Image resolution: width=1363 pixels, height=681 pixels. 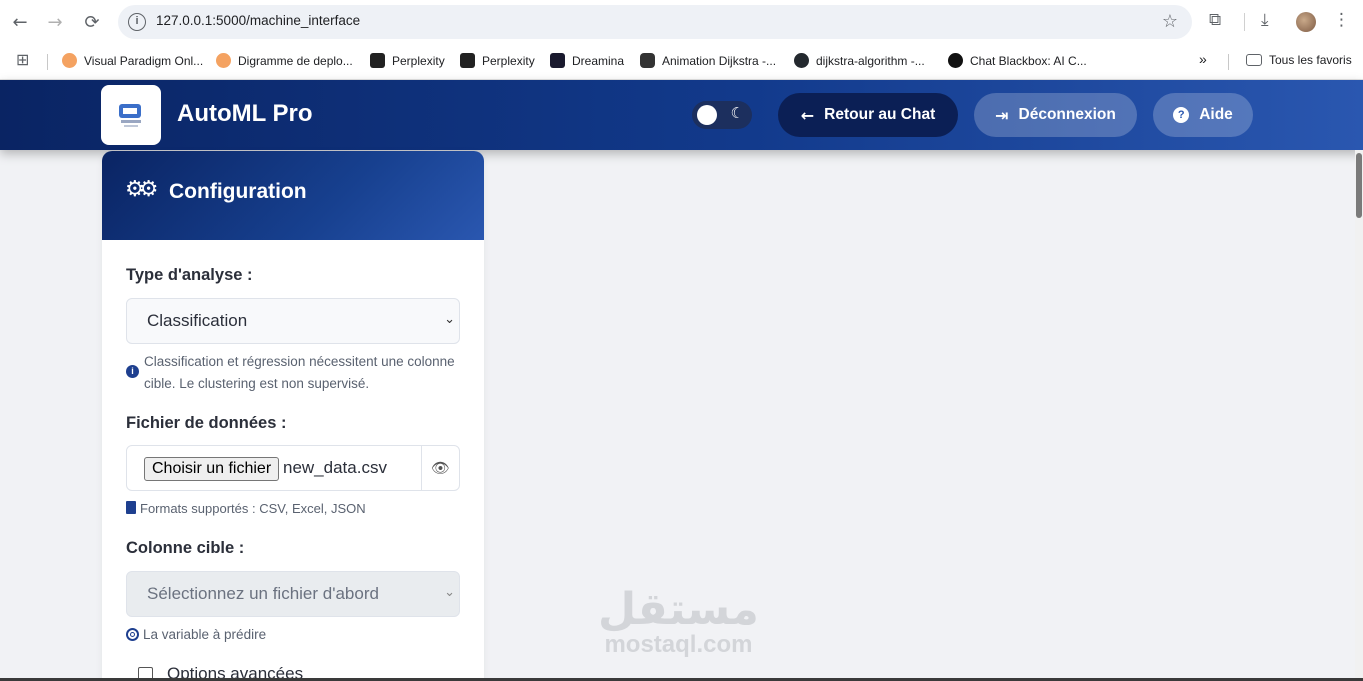 I want to click on folder-icon, so click(x=1254, y=60).